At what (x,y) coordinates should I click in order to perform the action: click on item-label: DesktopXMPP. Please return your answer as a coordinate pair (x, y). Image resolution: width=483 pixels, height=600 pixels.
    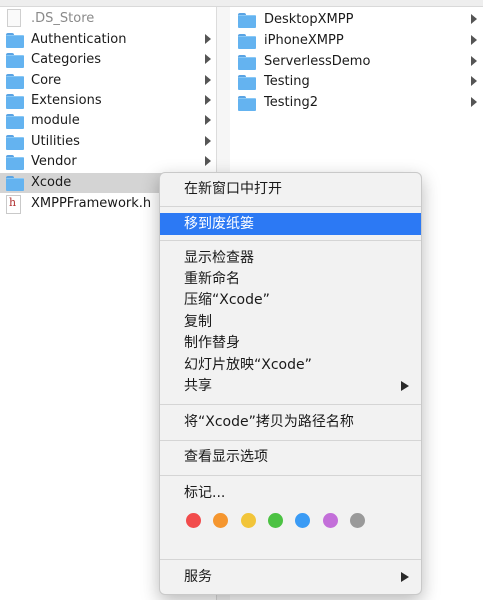
    Looking at the image, I should click on (309, 19).